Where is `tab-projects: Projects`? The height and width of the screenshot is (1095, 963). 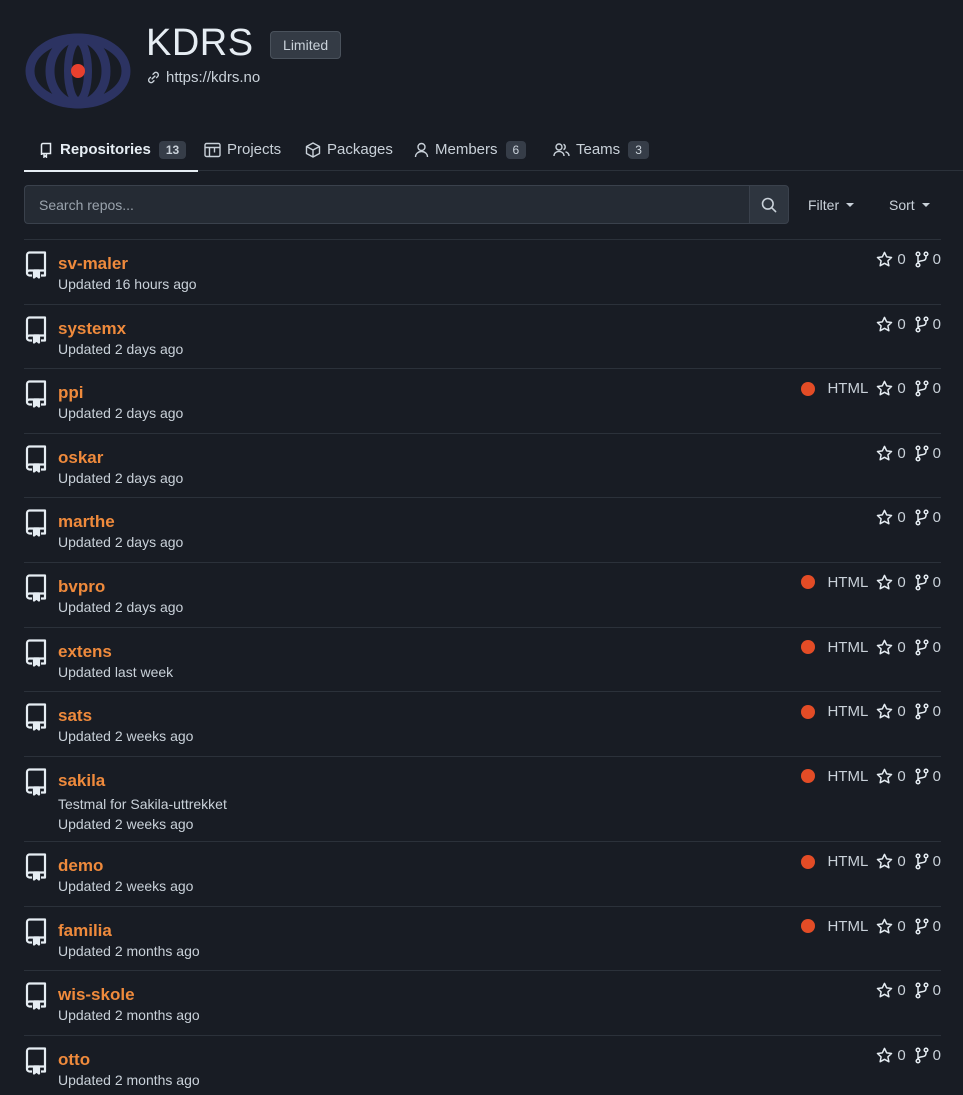 tab-projects: Projects is located at coordinates (242, 149).